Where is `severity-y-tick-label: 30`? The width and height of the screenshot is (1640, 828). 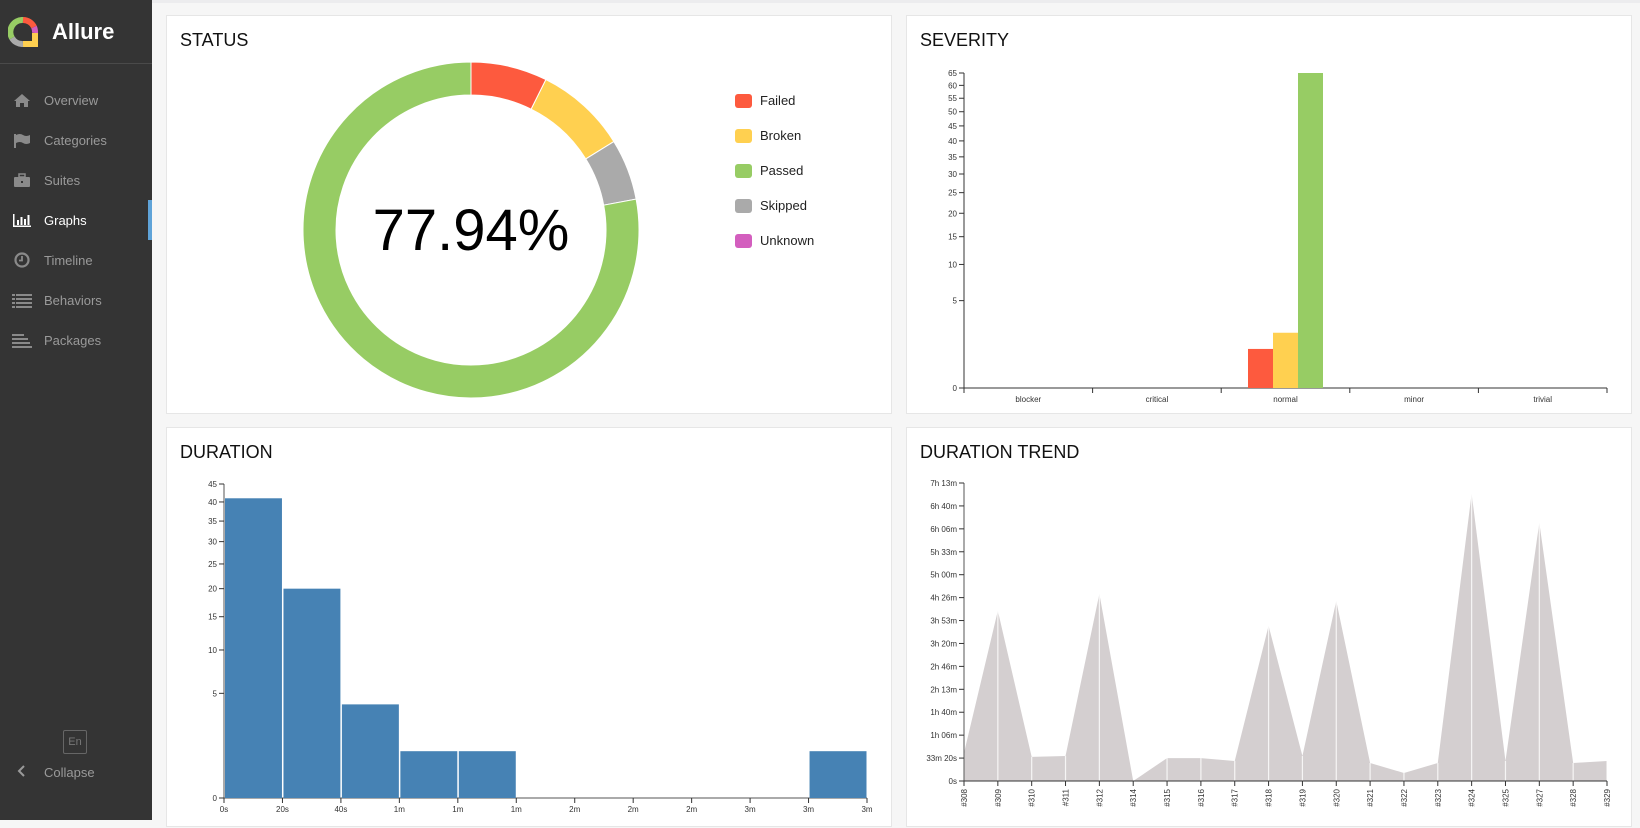 severity-y-tick-label: 30 is located at coordinates (952, 174).